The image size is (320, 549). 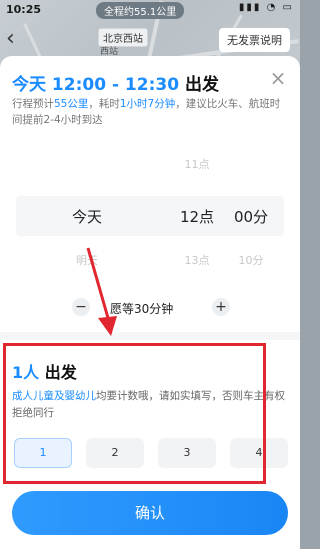 I want to click on picker-row-below: 明天 13点 10分, so click(x=150, y=264).